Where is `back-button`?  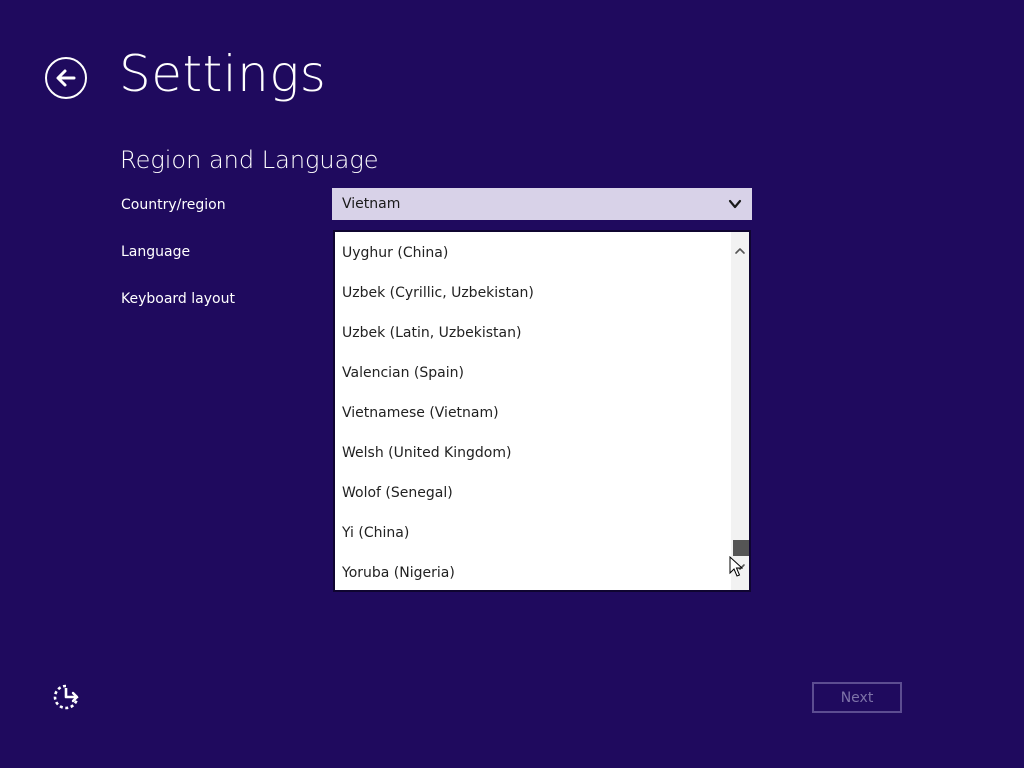
back-button is located at coordinates (66, 78).